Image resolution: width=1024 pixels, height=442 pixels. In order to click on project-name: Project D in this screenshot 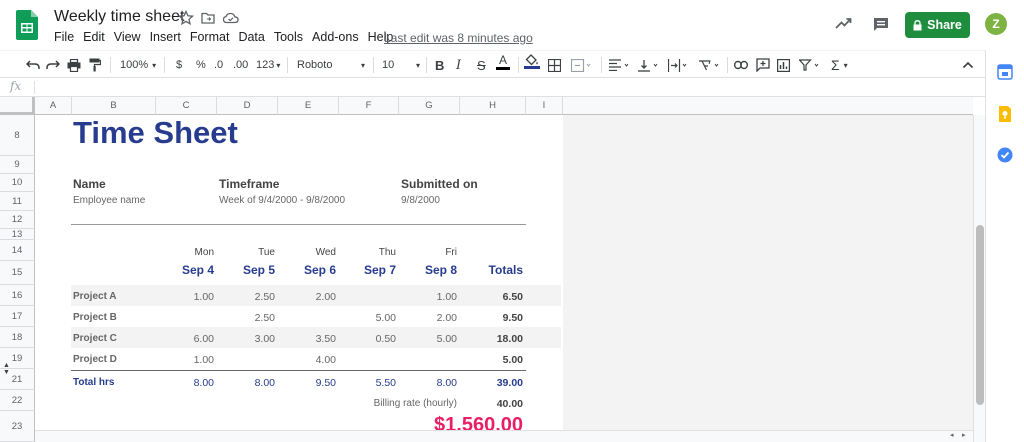, I will do `click(95, 359)`.